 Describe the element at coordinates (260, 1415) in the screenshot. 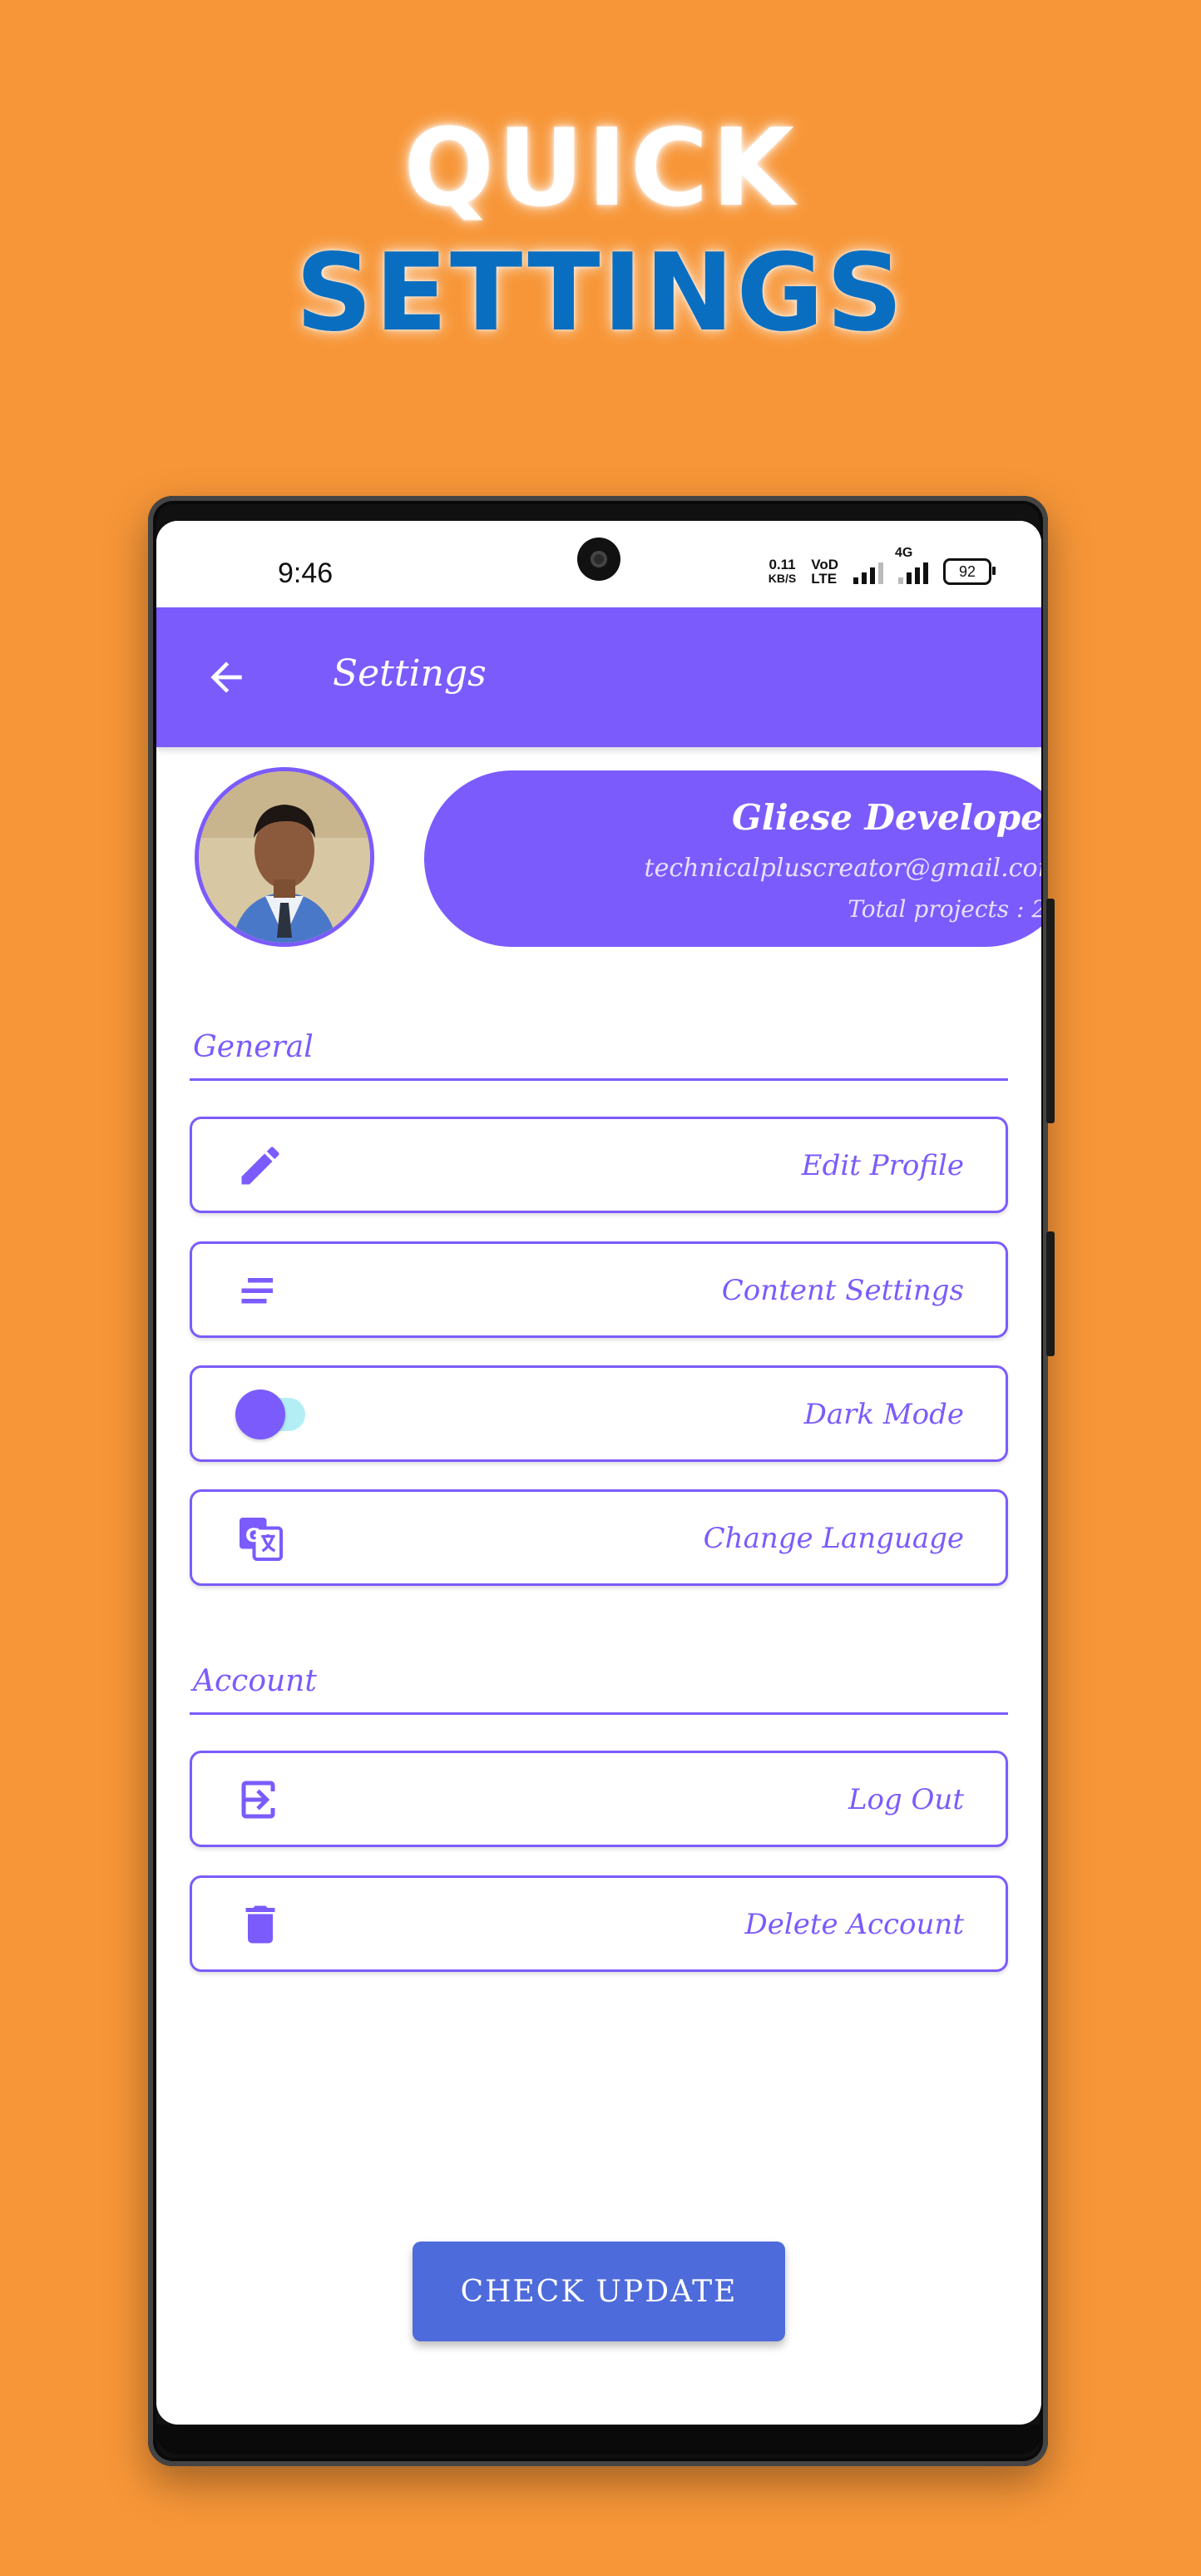

I see `dark-mode-toggle-knob` at that location.